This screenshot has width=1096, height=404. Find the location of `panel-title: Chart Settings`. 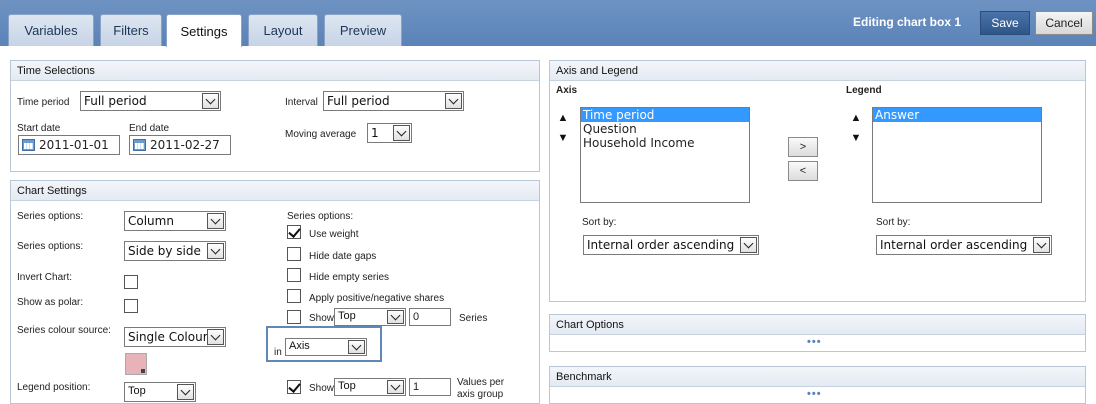

panel-title: Chart Settings is located at coordinates (275, 191).